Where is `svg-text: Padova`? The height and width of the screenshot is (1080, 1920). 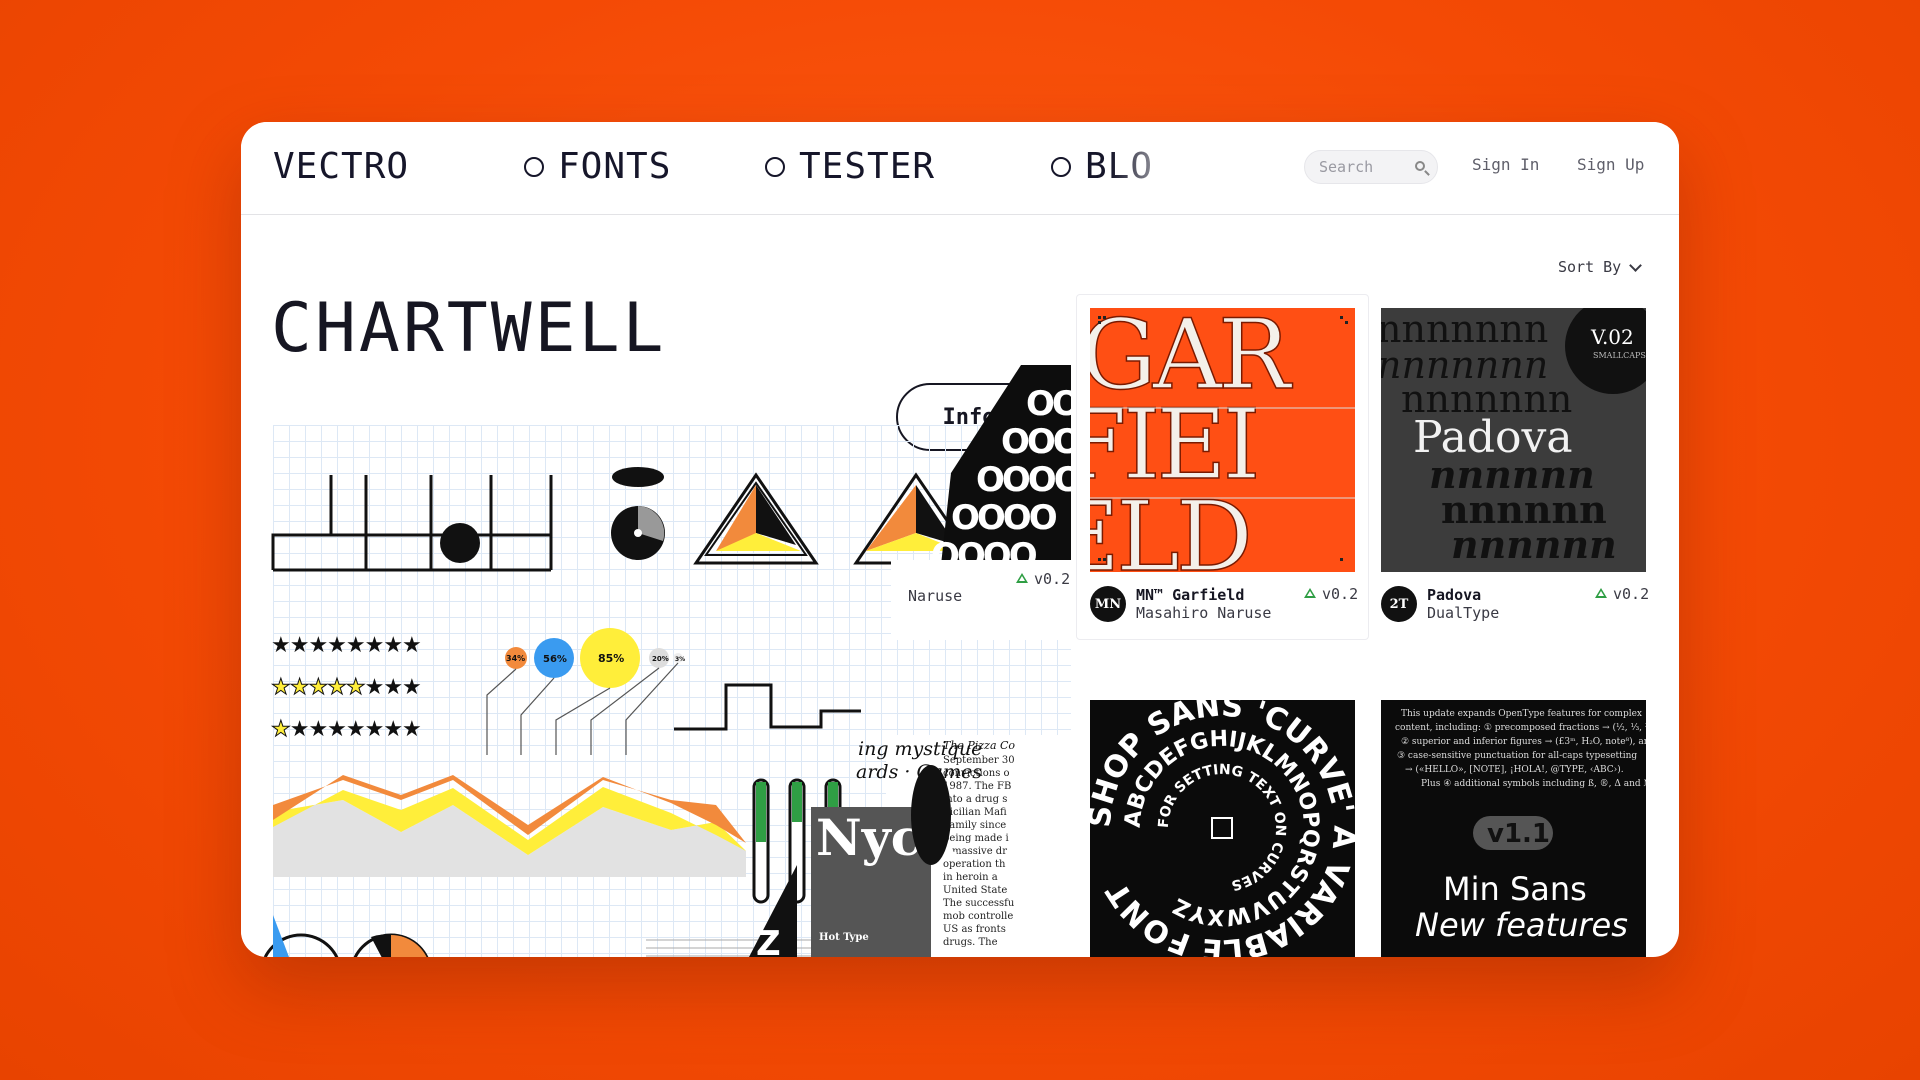 svg-text: Padova is located at coordinates (1493, 437).